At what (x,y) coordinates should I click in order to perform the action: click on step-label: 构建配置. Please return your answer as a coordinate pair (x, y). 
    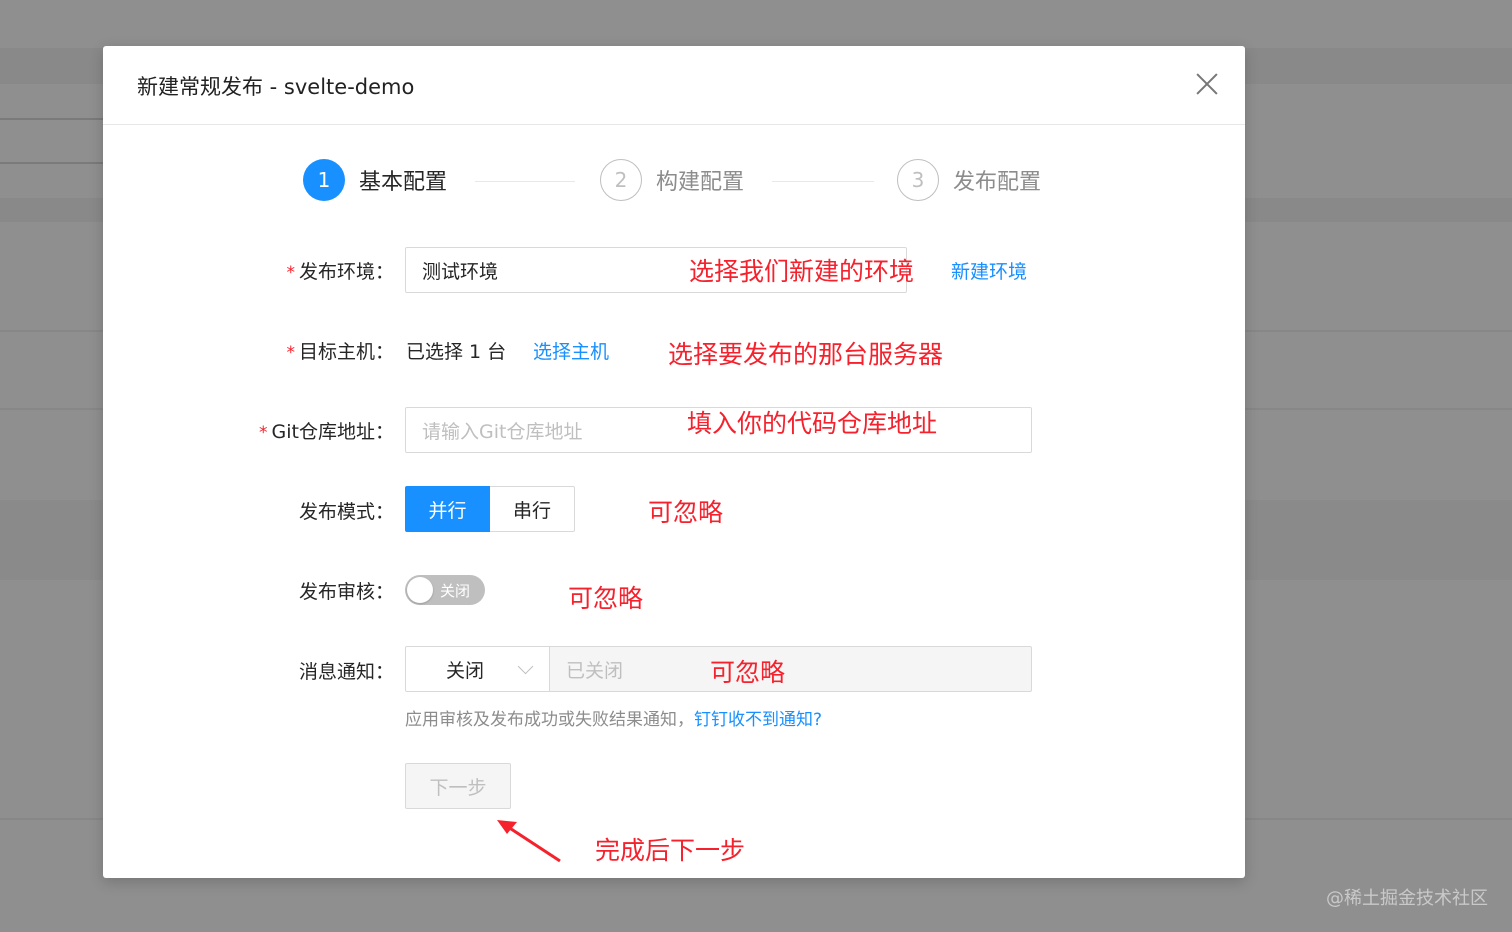
    Looking at the image, I should click on (700, 182).